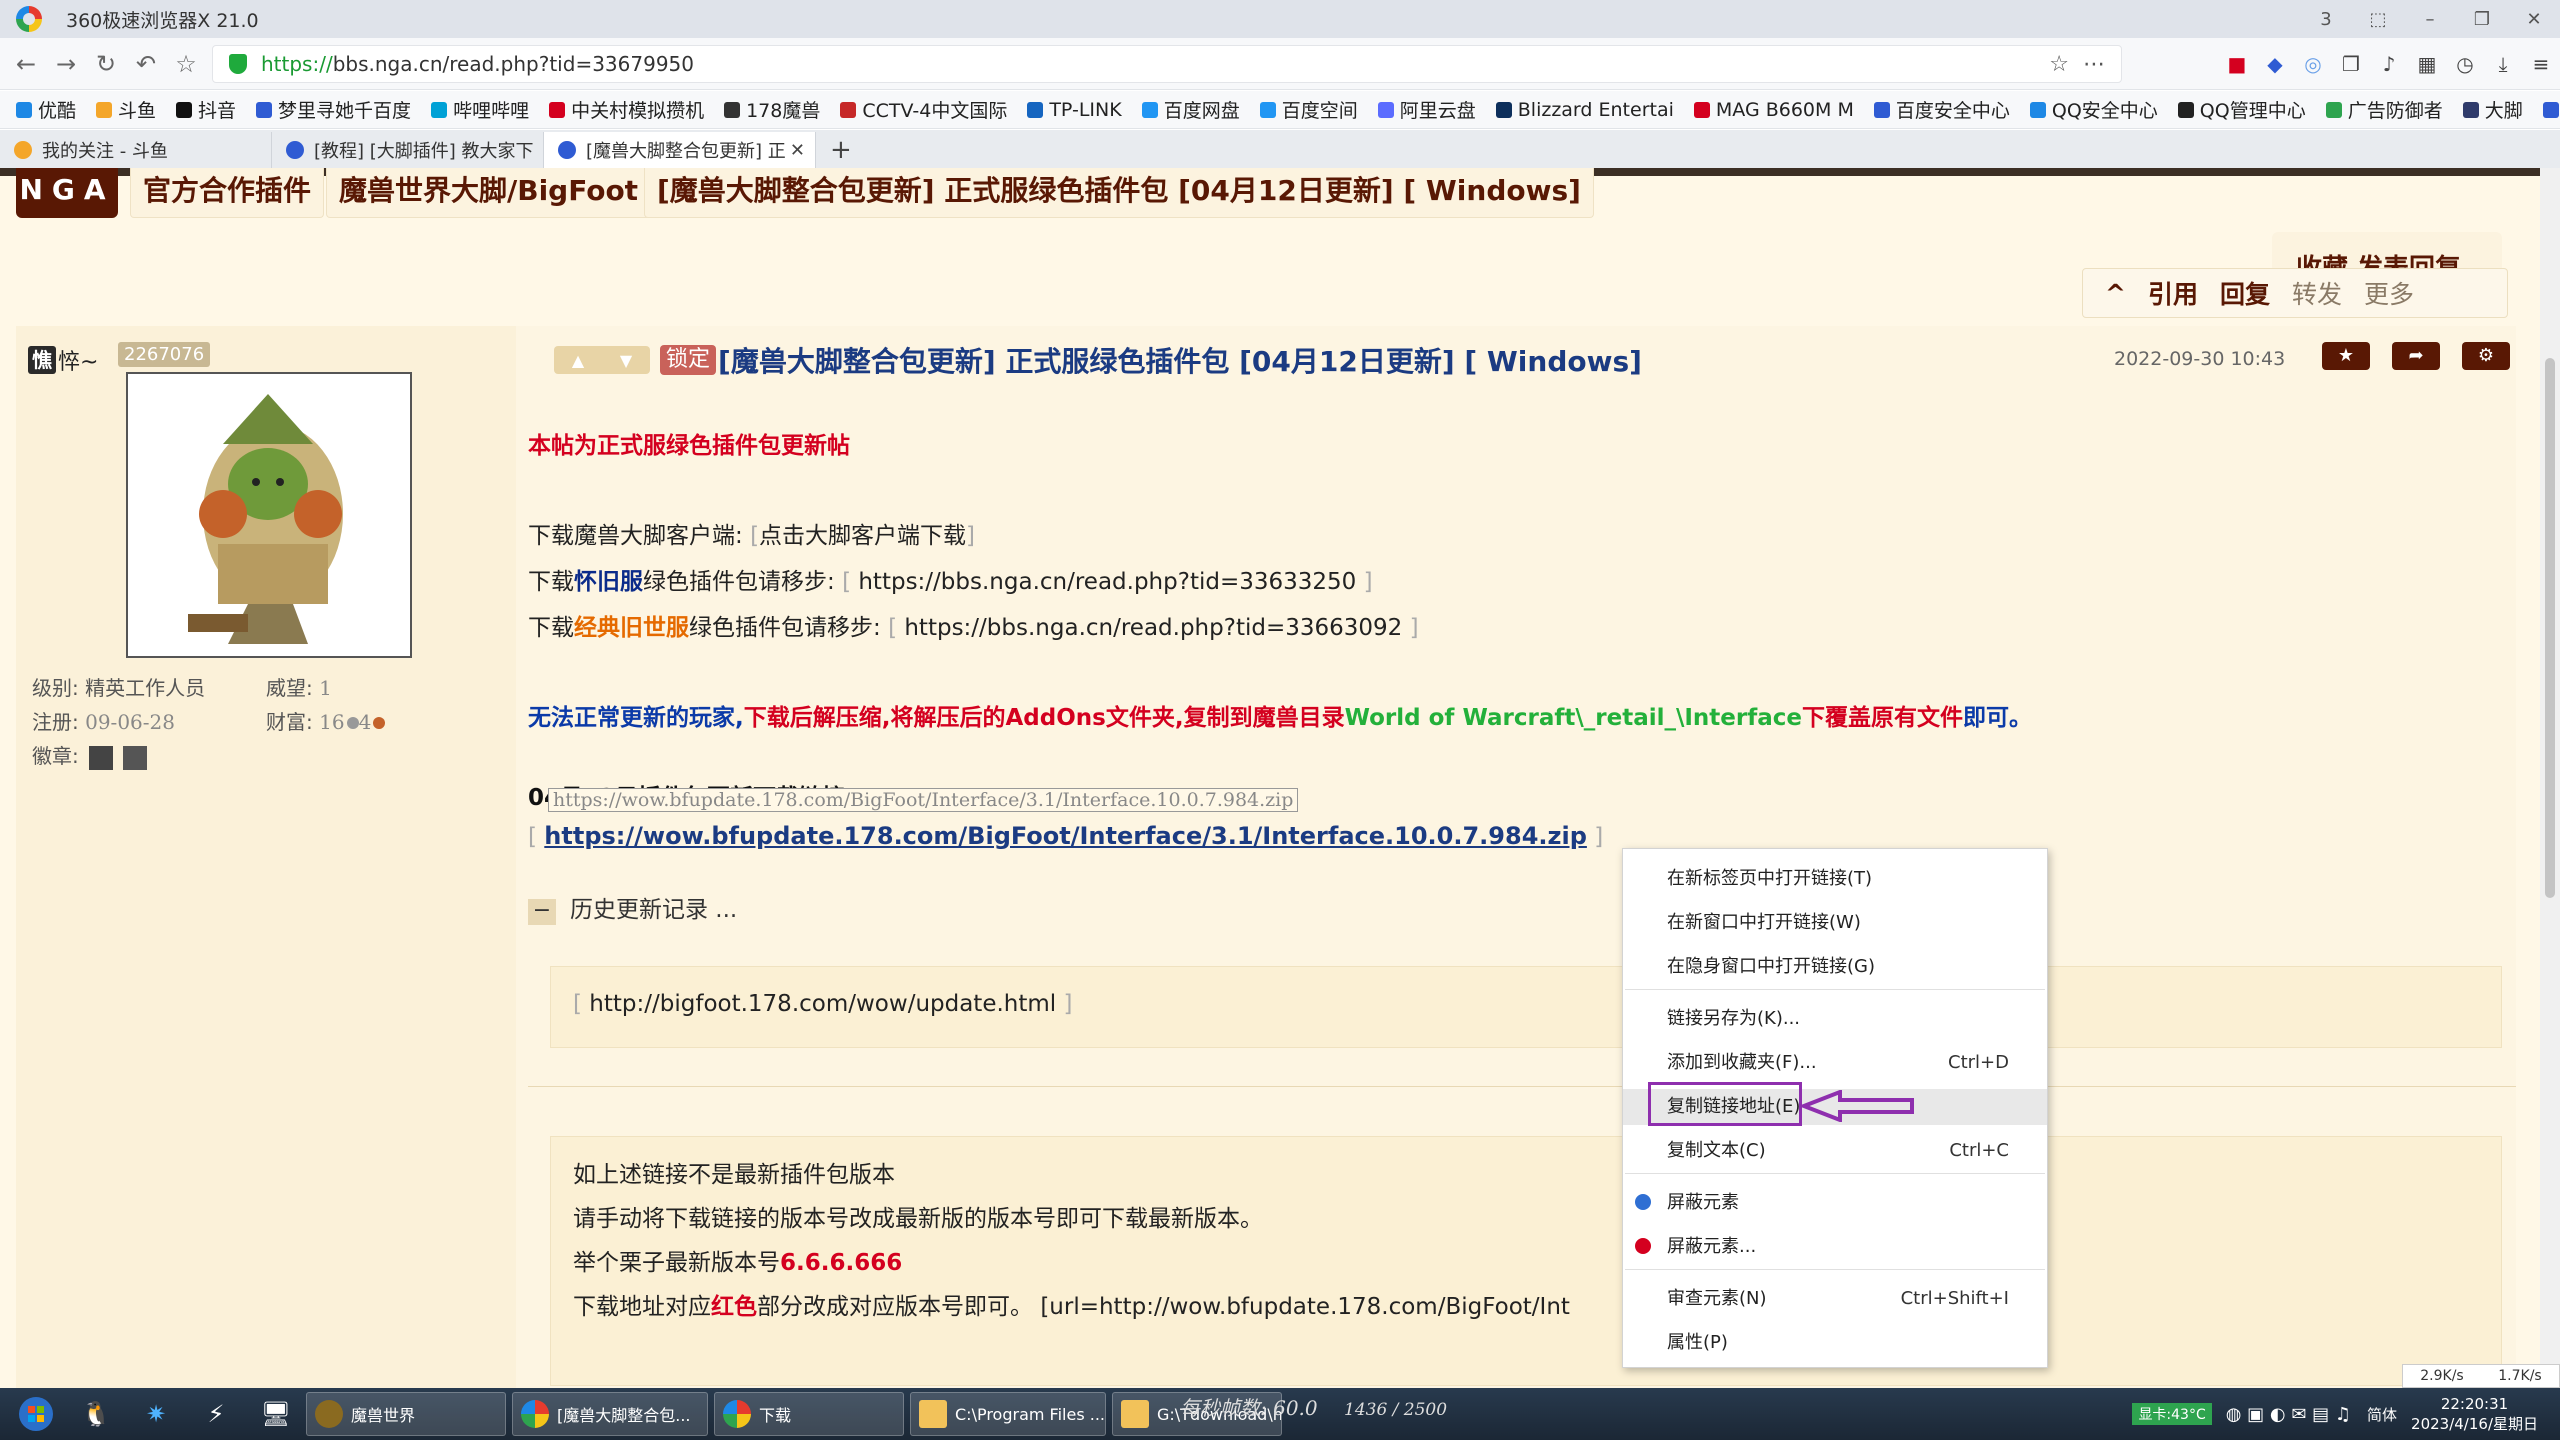 The width and height of the screenshot is (2560, 1440). Describe the element at coordinates (269, 515) in the screenshot. I see `avatar` at that location.